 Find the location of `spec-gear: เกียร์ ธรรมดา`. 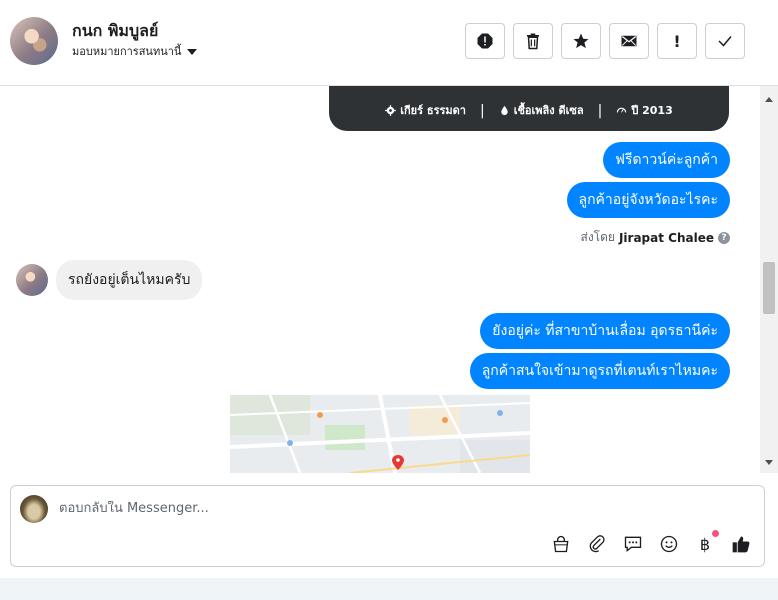

spec-gear: เกียร์ ธรรมดา is located at coordinates (425, 110).